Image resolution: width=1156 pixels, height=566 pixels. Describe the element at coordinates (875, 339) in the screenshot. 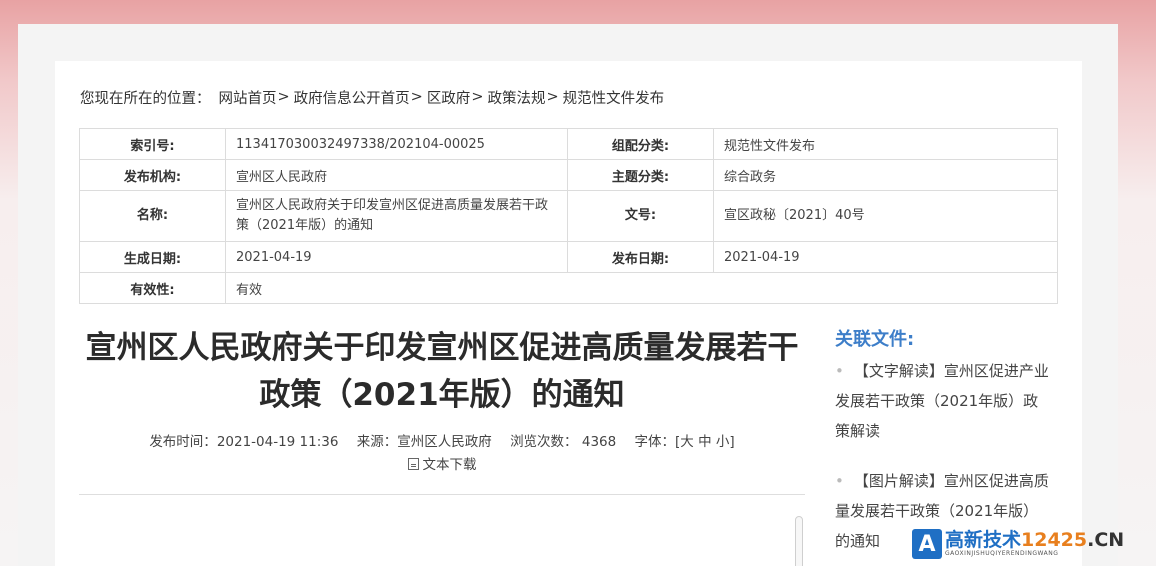

I see `related-files-title: 关联文件:` at that location.